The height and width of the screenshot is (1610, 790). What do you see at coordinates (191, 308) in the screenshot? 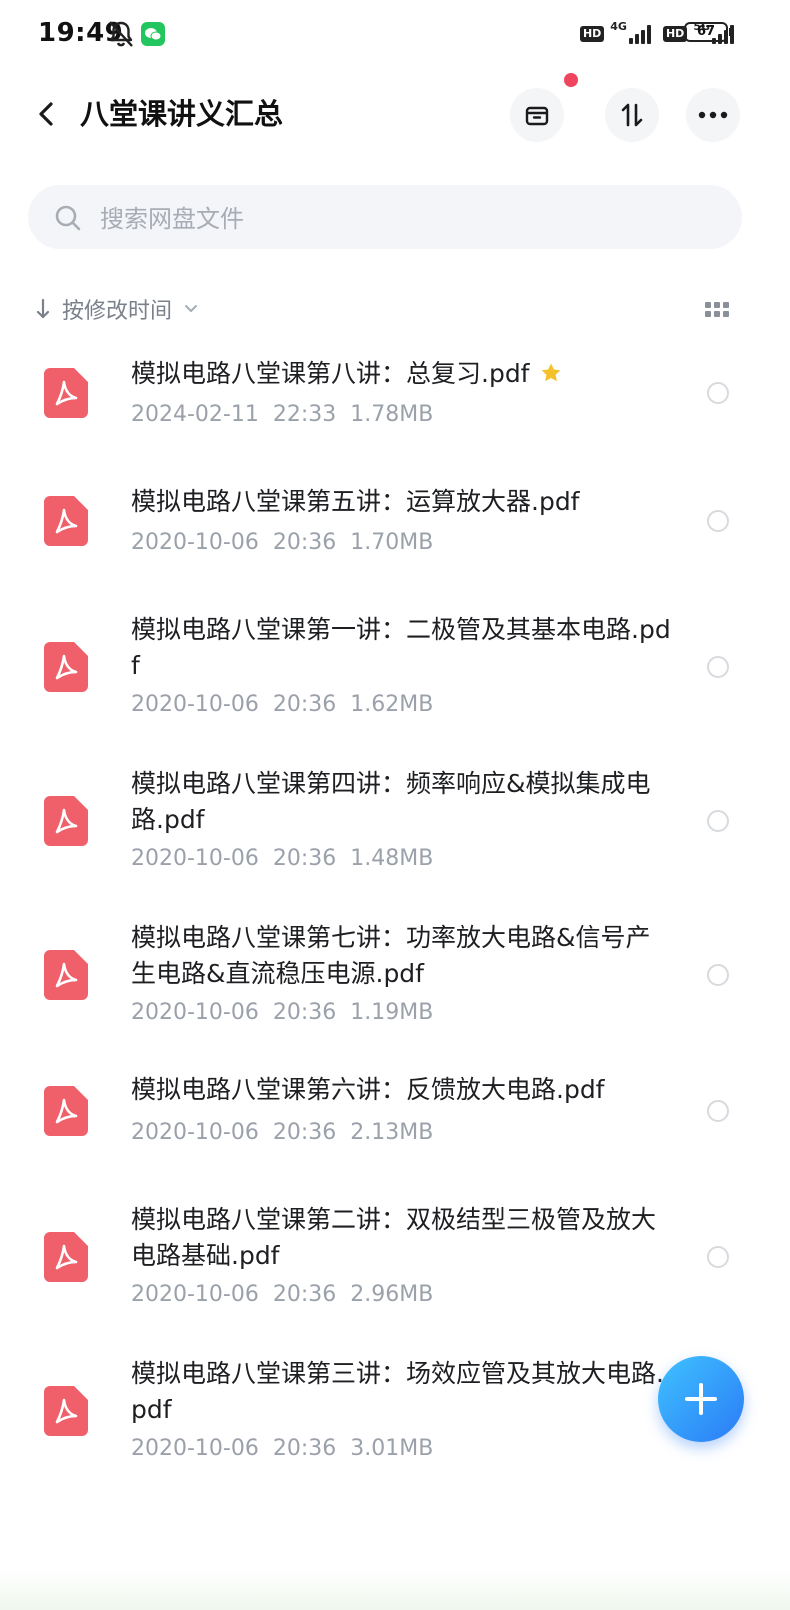
I see `chevron-down-icon` at bounding box center [191, 308].